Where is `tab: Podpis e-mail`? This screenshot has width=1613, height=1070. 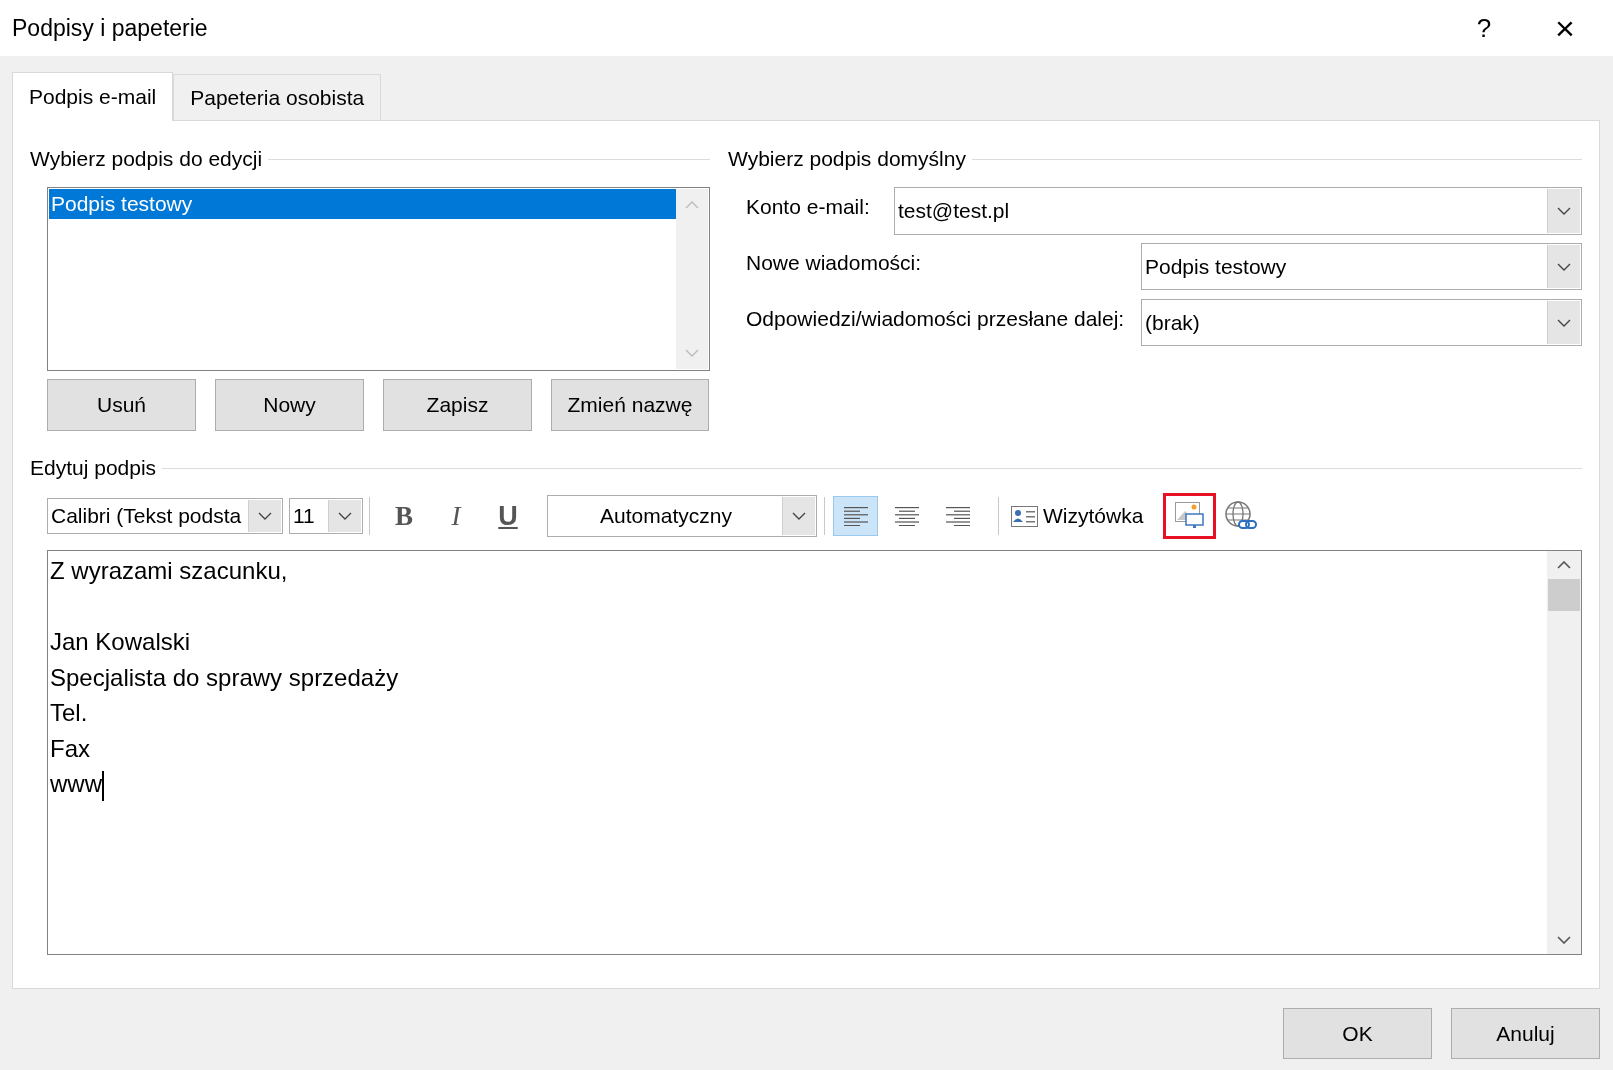 tab: Podpis e-mail is located at coordinates (93, 96).